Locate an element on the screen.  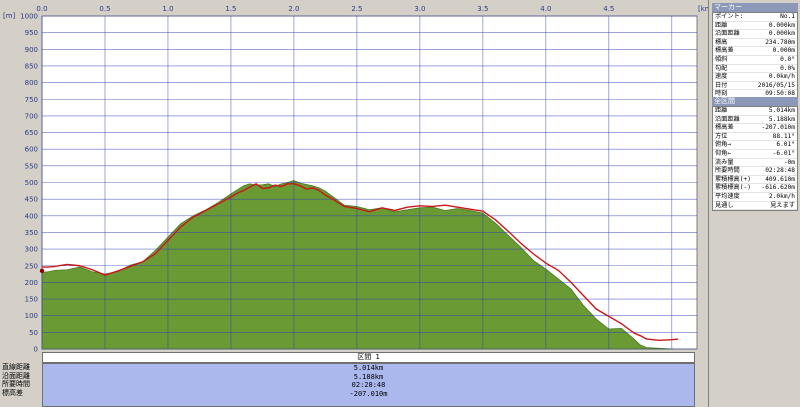
summary-label: 沿面距離 is located at coordinates (16, 375).